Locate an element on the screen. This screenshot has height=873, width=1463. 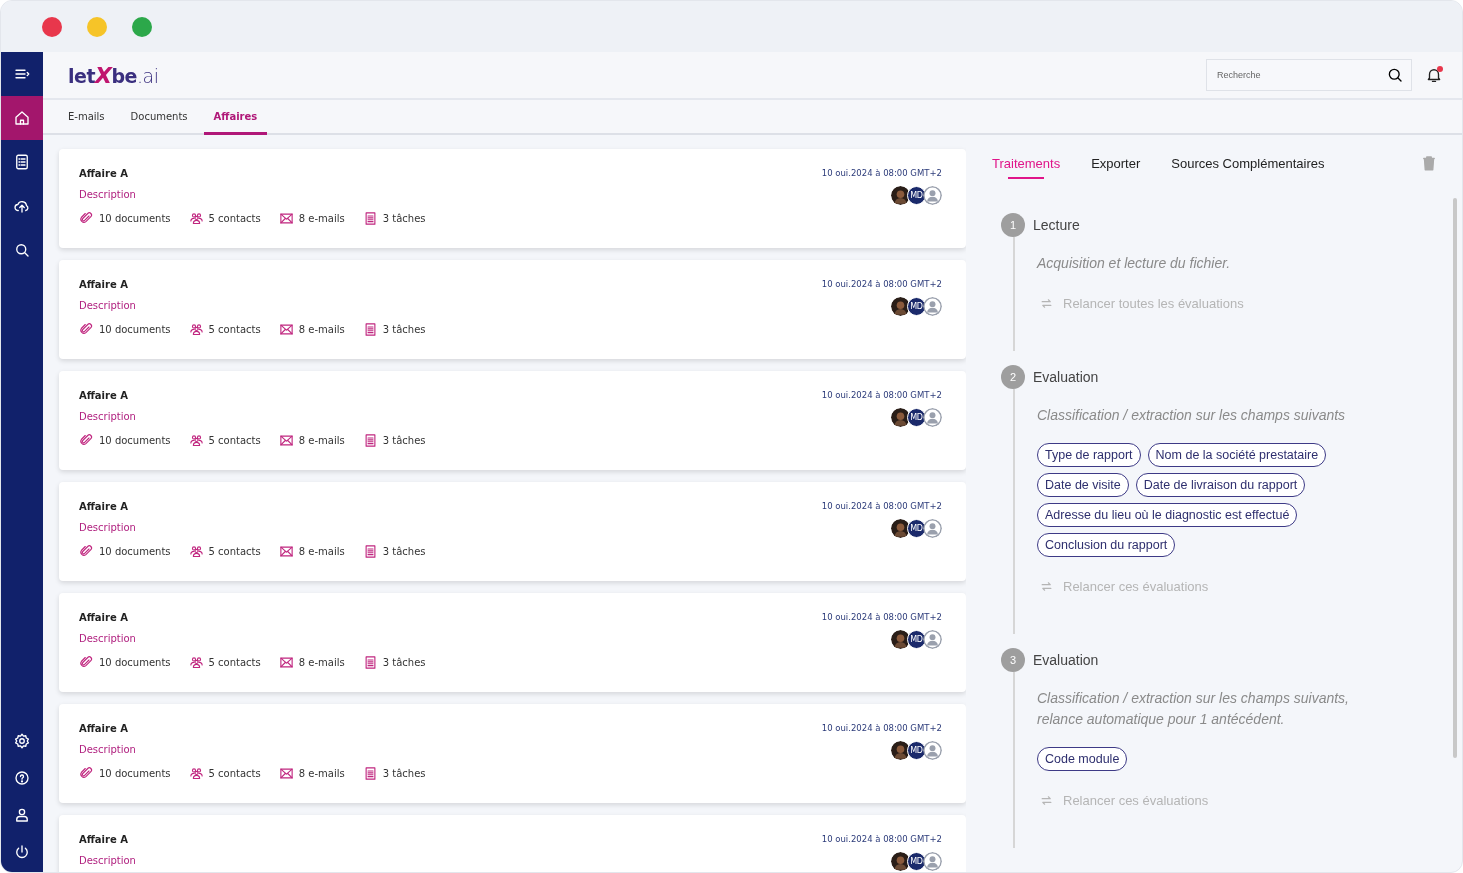
field-tag: Code module is located at coordinates (1082, 759).